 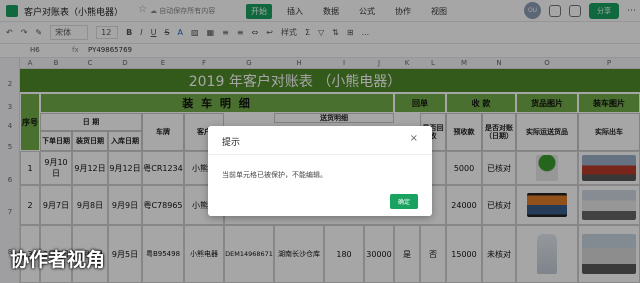 What do you see at coordinates (414, 138) in the screenshot?
I see `close-icon: ×` at bounding box center [414, 138].